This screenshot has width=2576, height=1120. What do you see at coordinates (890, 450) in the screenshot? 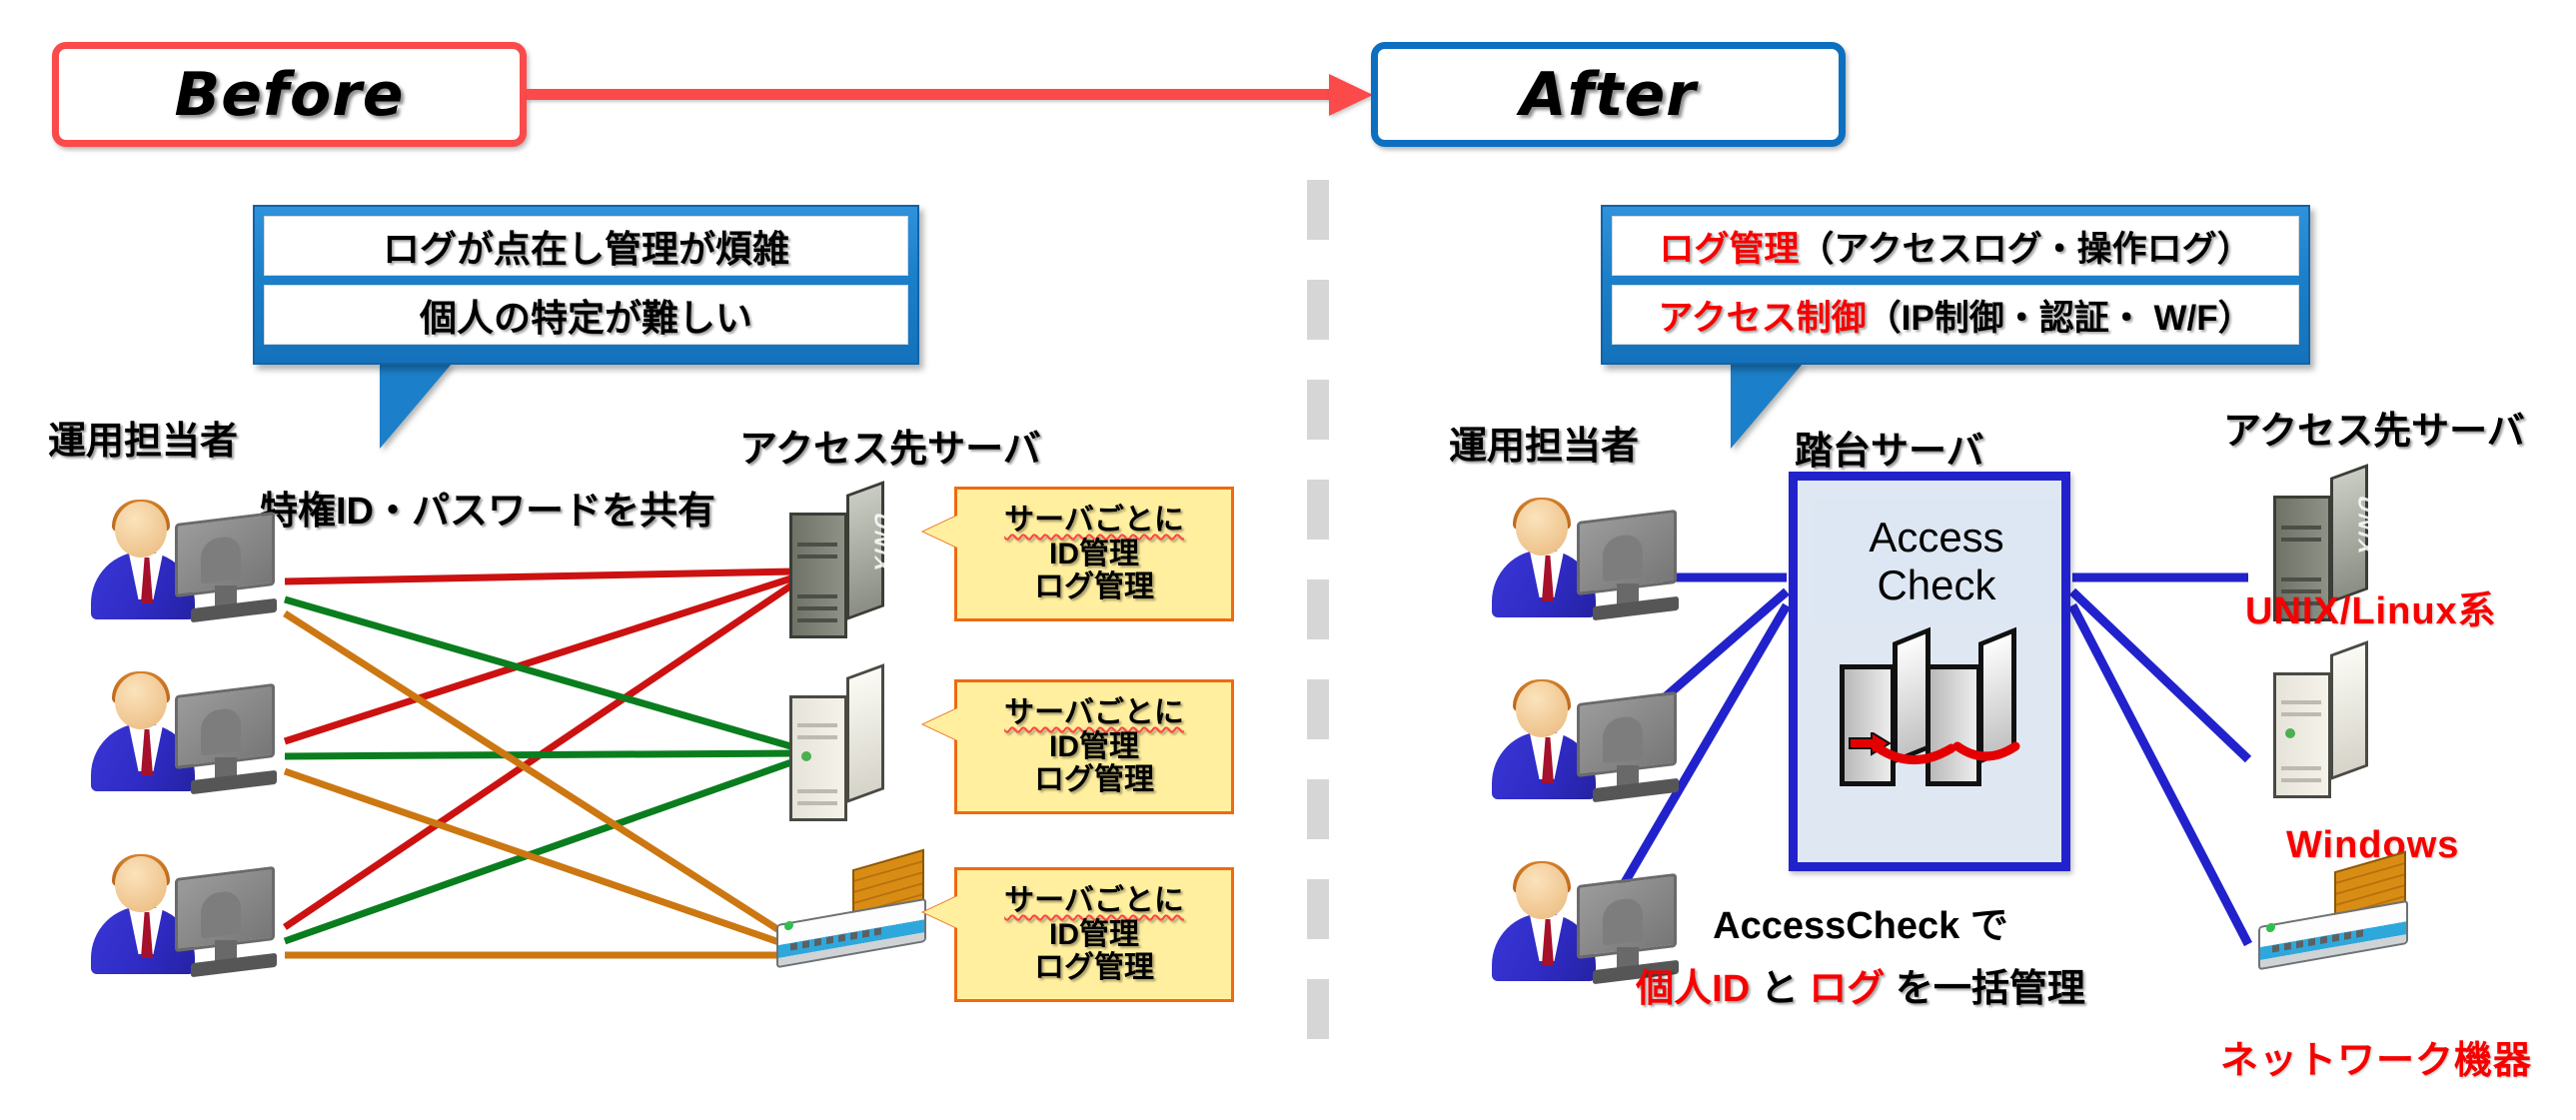
I see `before-target-servers-label: アクセス先サーバ` at bounding box center [890, 450].